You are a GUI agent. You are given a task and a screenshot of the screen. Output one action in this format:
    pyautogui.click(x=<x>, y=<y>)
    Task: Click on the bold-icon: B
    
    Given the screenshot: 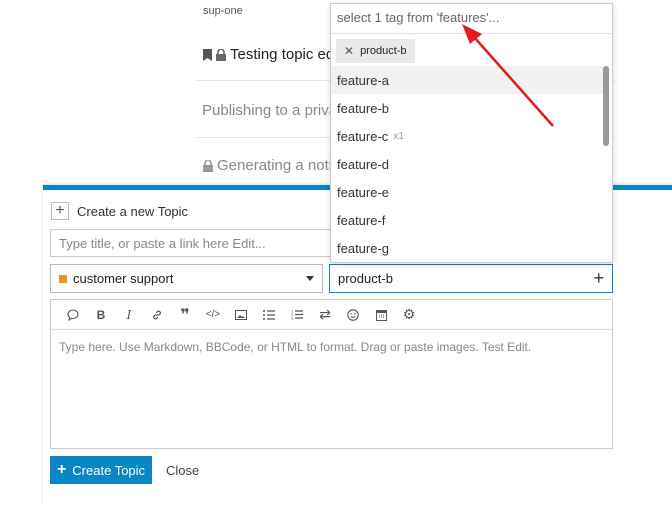 What is the action you would take?
    pyautogui.click(x=101, y=315)
    